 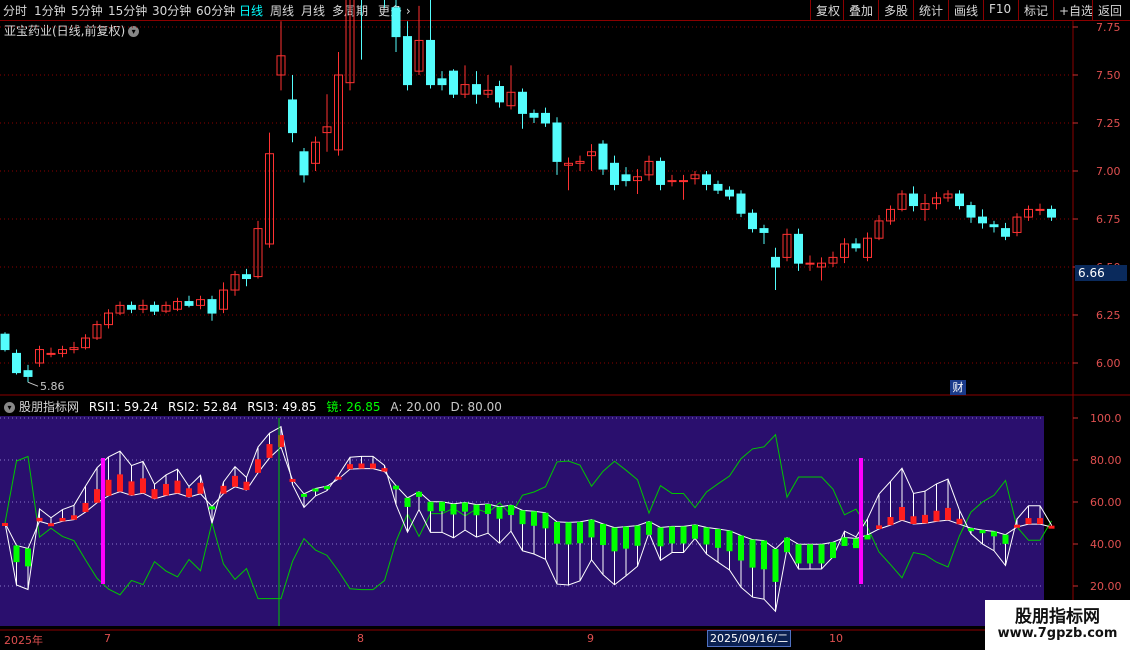 I want to click on indicator-axis-label: 20.00, so click(x=1106, y=586).